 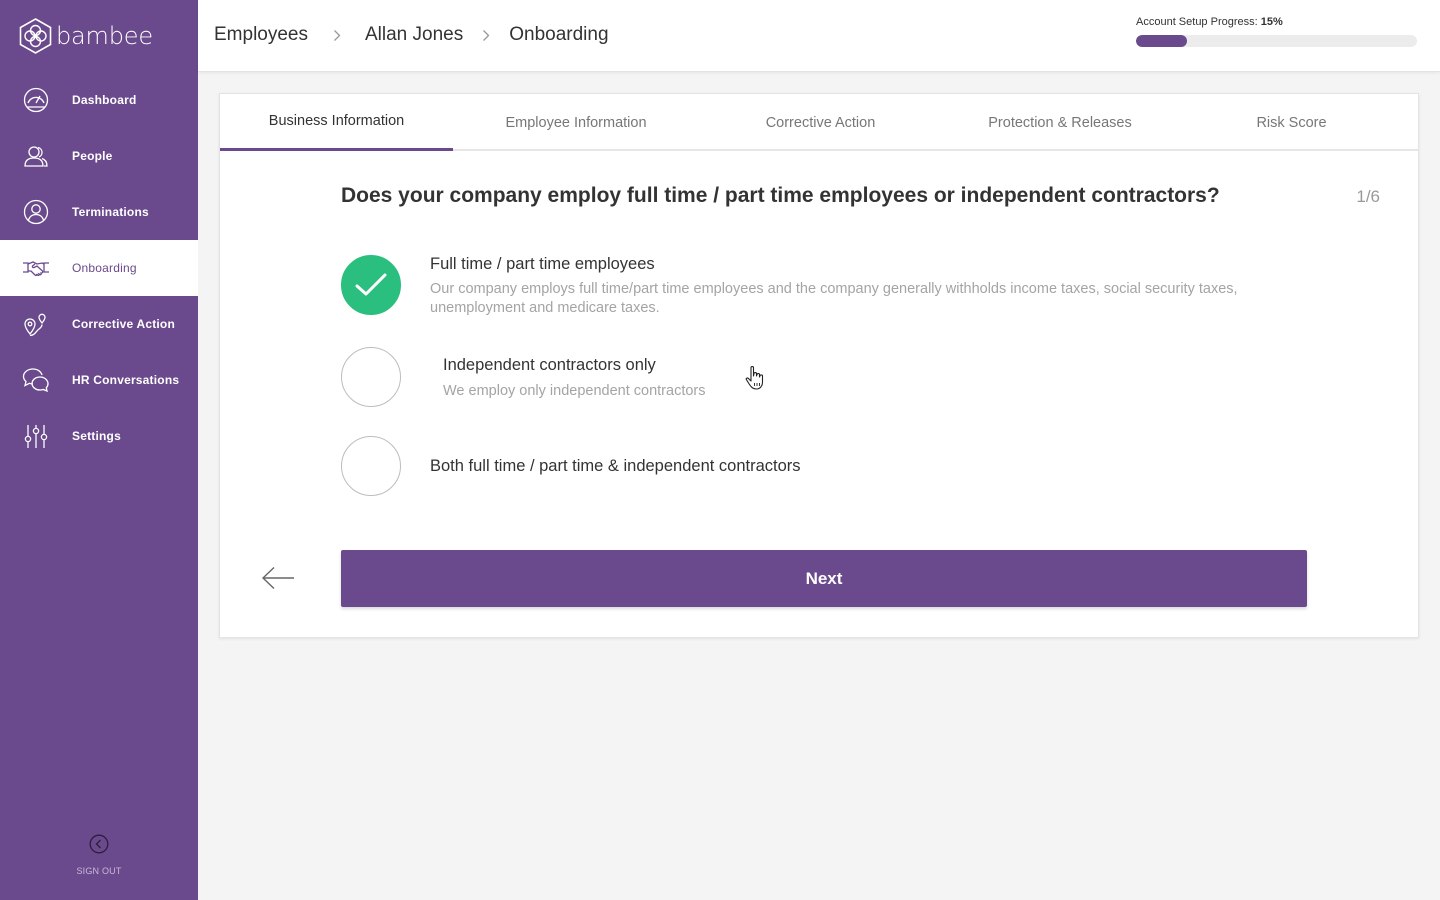 I want to click on account-setup-progress: Account Setup Progress: 15%, so click(x=1276, y=31).